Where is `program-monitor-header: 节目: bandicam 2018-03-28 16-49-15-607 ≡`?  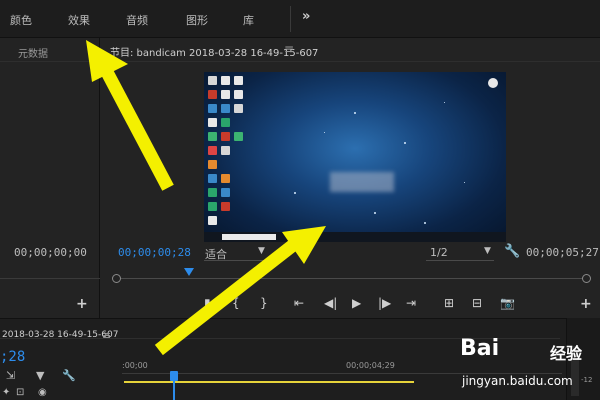 program-monitor-header: 节目: bandicam 2018-03-28 16-49-15-607 ≡ is located at coordinates (350, 50).